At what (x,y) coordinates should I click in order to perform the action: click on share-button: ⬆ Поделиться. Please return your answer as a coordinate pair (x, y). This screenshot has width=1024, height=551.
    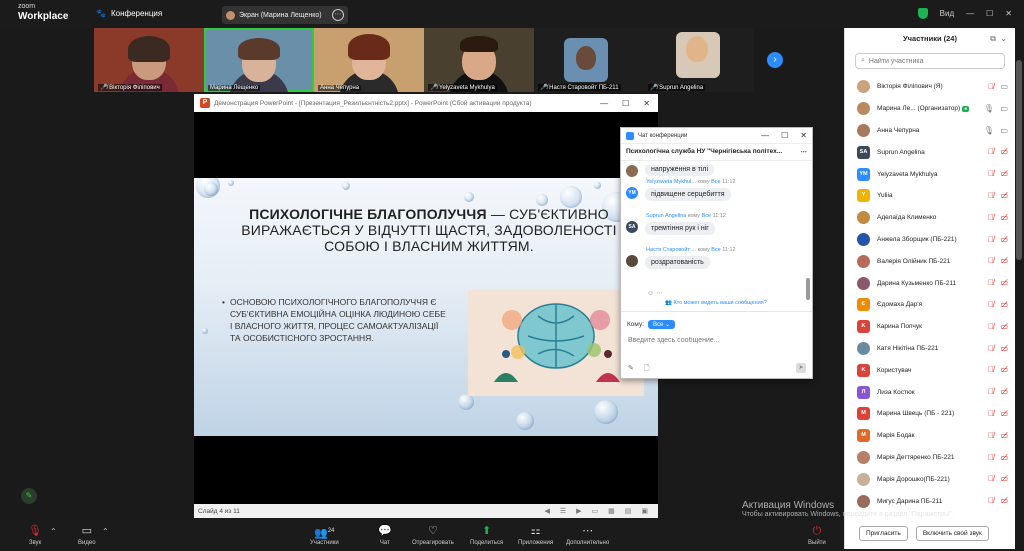
    Looking at the image, I should click on (486, 535).